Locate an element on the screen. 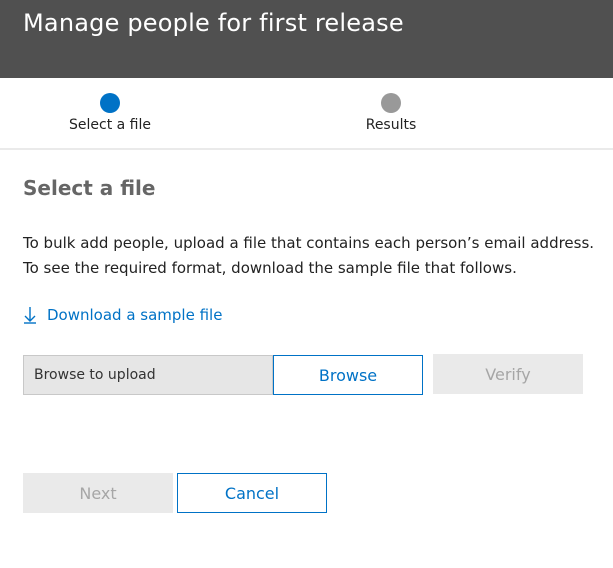 Image resolution: width=613 pixels, height=568 pixels. step-active-dot-icon is located at coordinates (110, 103).